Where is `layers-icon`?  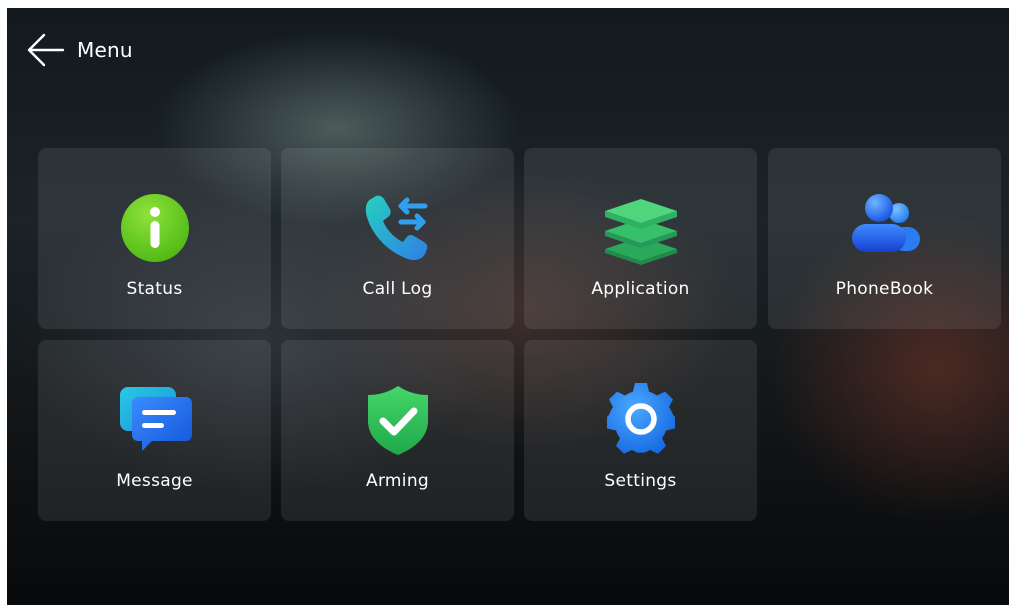
layers-icon is located at coordinates (640, 232).